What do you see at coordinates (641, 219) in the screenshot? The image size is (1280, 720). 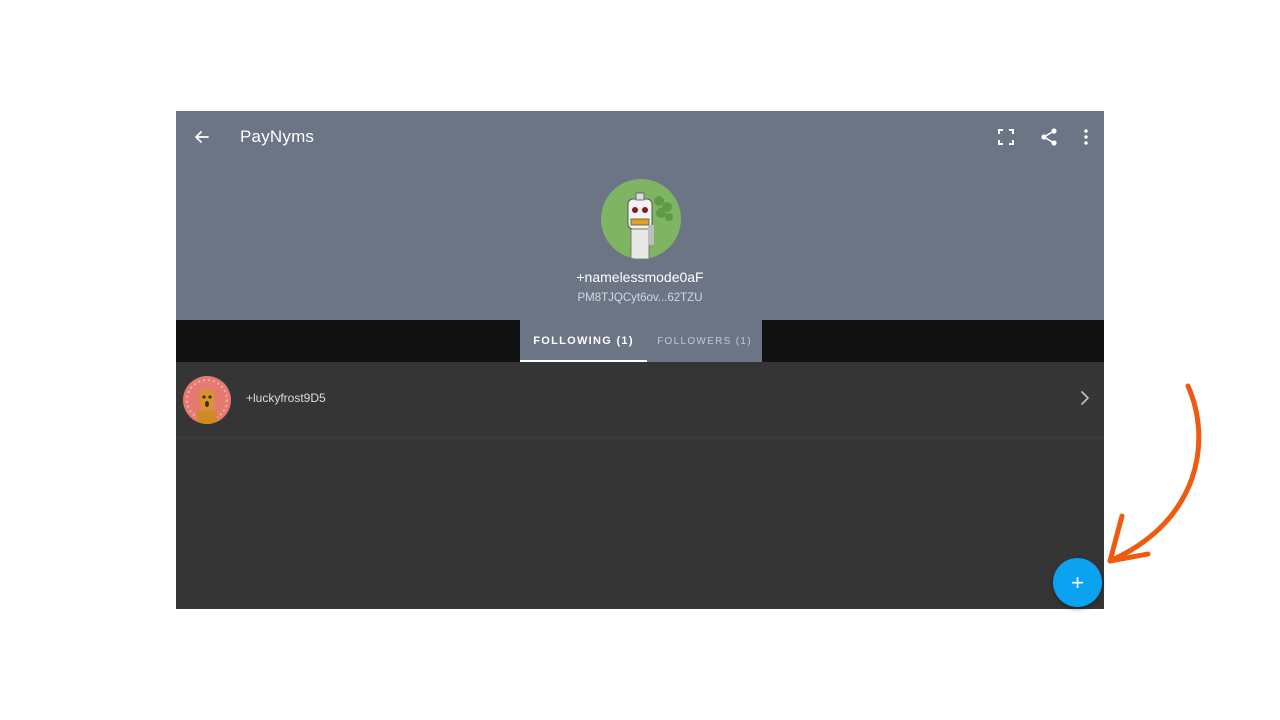 I see `profile-avatar` at bounding box center [641, 219].